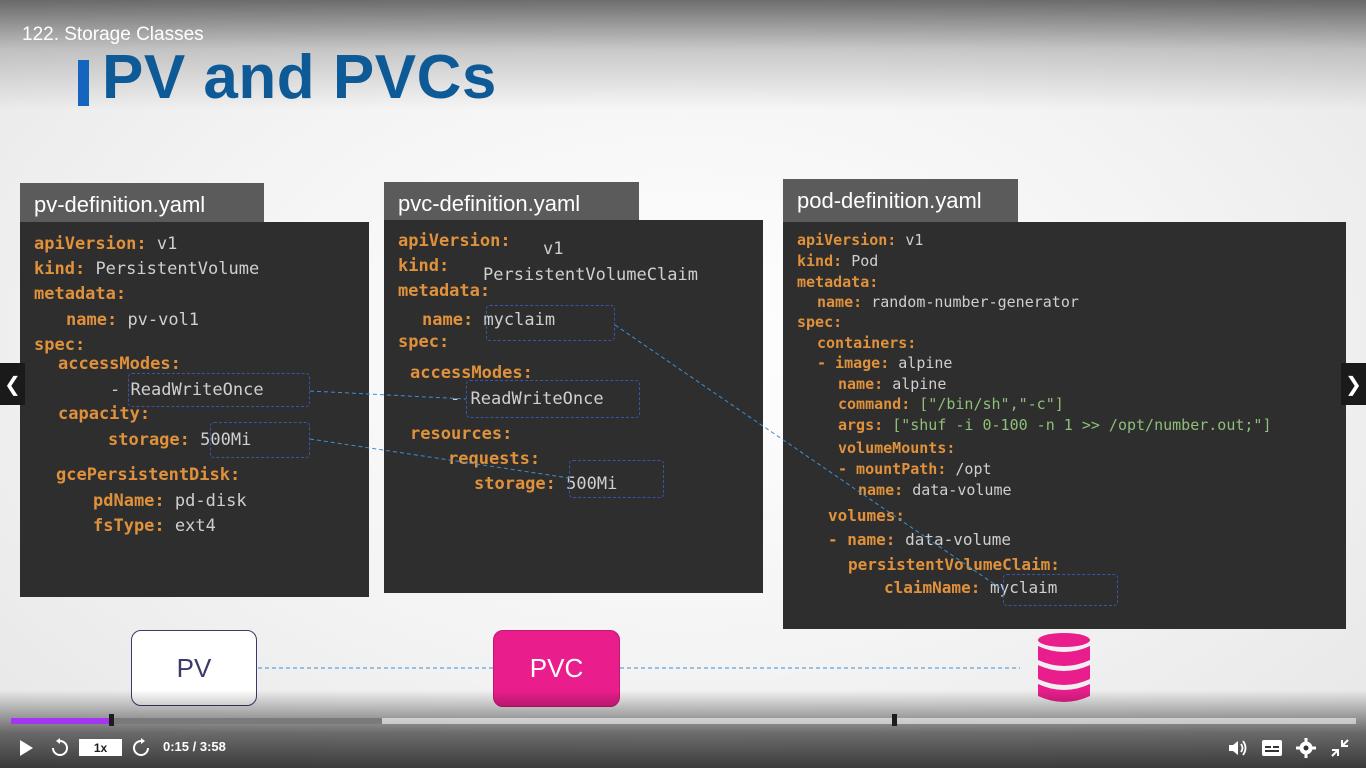  What do you see at coordinates (838, 282) in the screenshot?
I see `pod-line-metadata: metadata:` at bounding box center [838, 282].